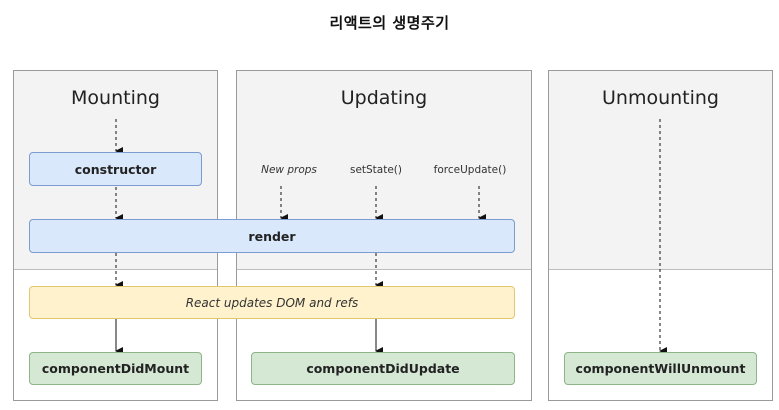  Describe the element at coordinates (383, 368) in the screenshot. I see `did-update-box: componentDidUpdate` at that location.